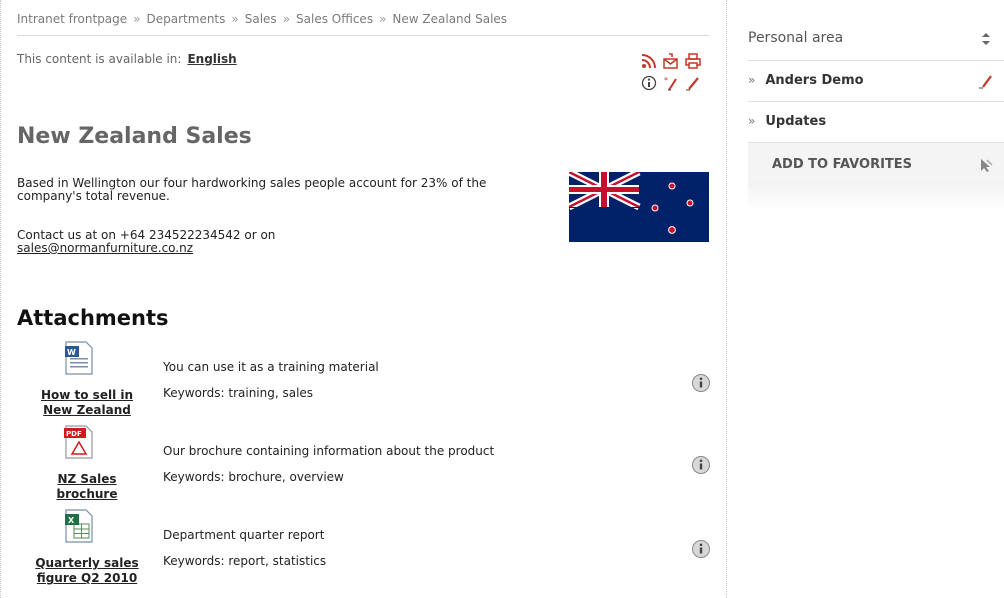  I want to click on sidebar-item-label: Anders Demo, so click(814, 80).